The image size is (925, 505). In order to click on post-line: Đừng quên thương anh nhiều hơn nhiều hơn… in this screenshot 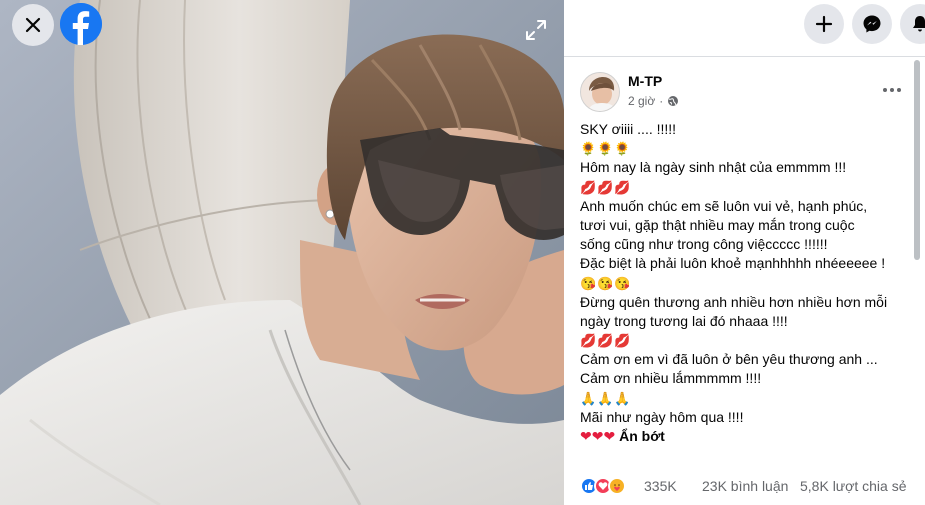, I will do `click(734, 301)`.